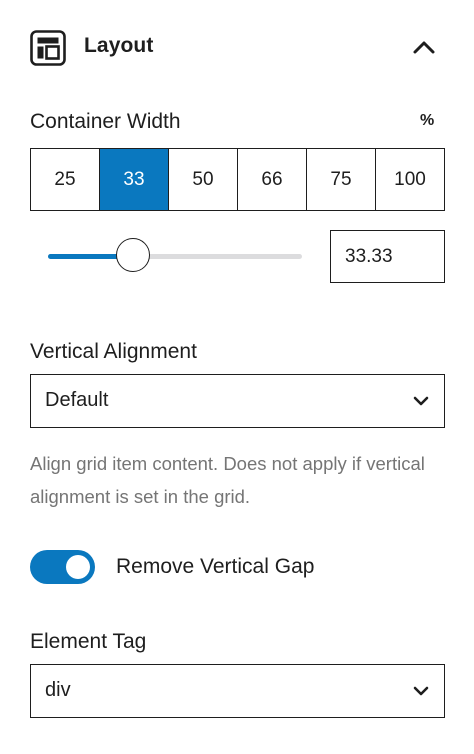 This screenshot has height=754, width=474. Describe the element at coordinates (119, 45) in the screenshot. I see `panel-title: Layout` at that location.